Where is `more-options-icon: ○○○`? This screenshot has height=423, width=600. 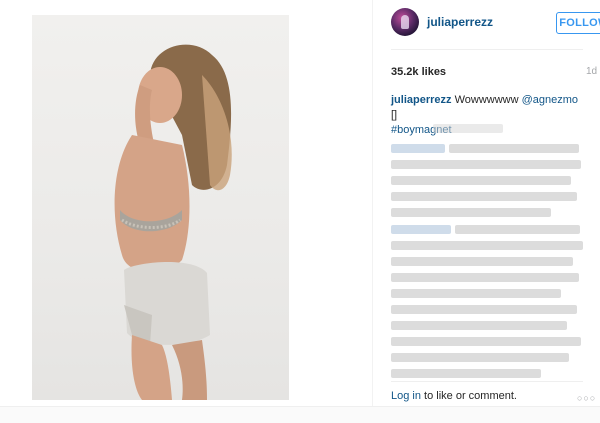
more-options-icon: ○○○ is located at coordinates (586, 398).